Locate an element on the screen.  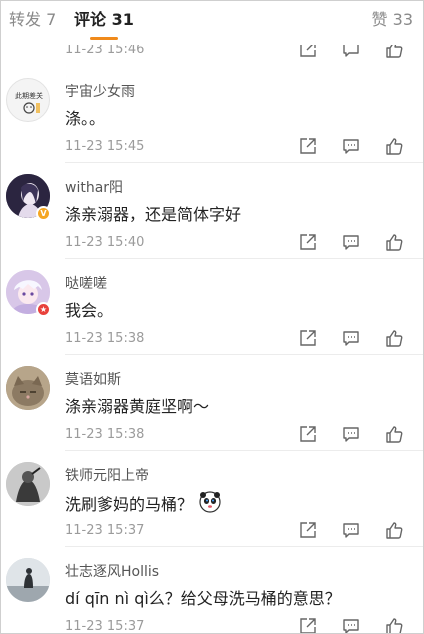
tab-like: 赞 33 is located at coordinates (392, 20).